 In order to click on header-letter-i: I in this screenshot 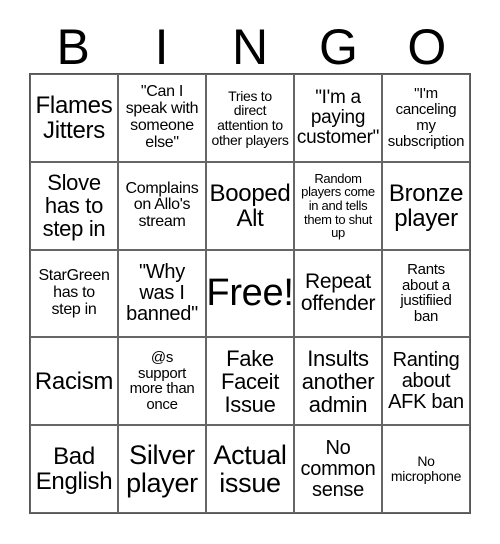, I will do `click(161, 47)`.